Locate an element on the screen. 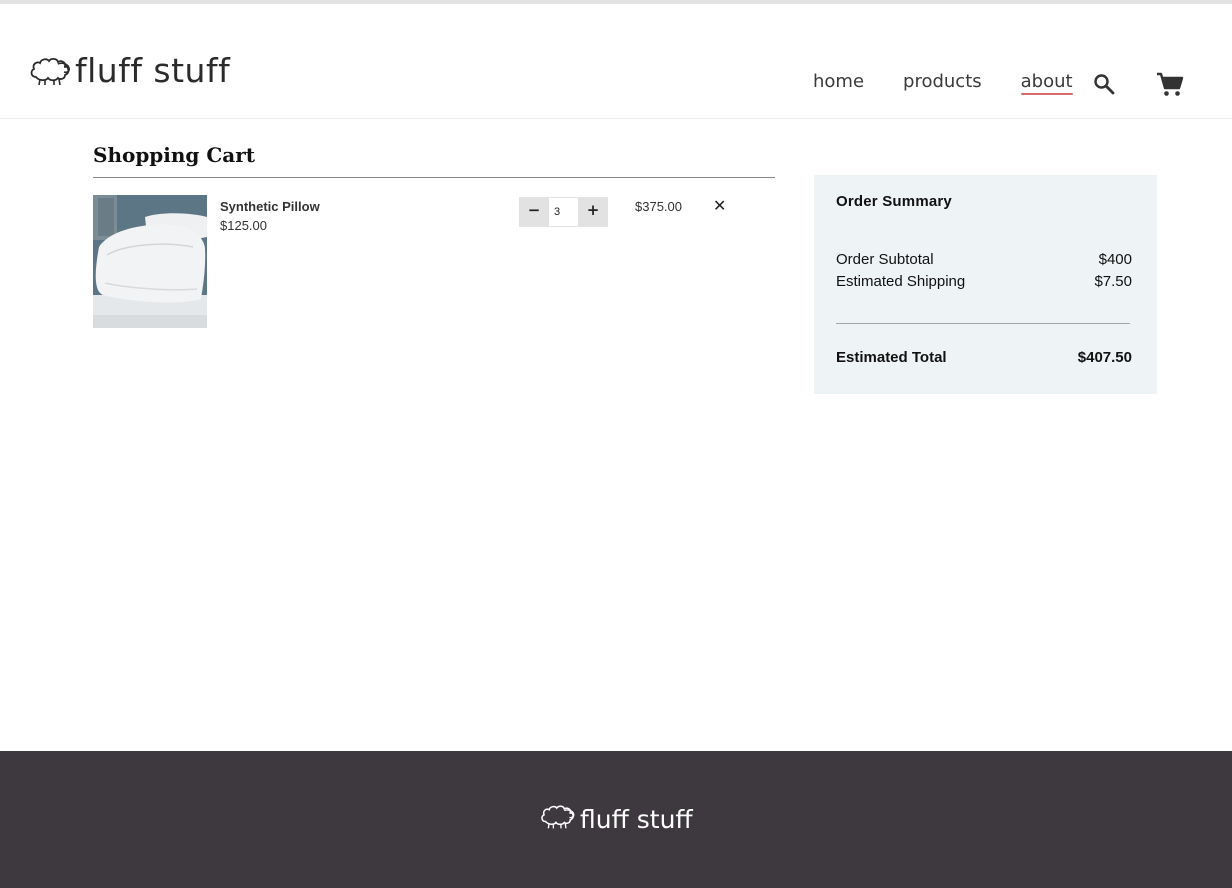  unit-price: $125.00 is located at coordinates (243, 225).